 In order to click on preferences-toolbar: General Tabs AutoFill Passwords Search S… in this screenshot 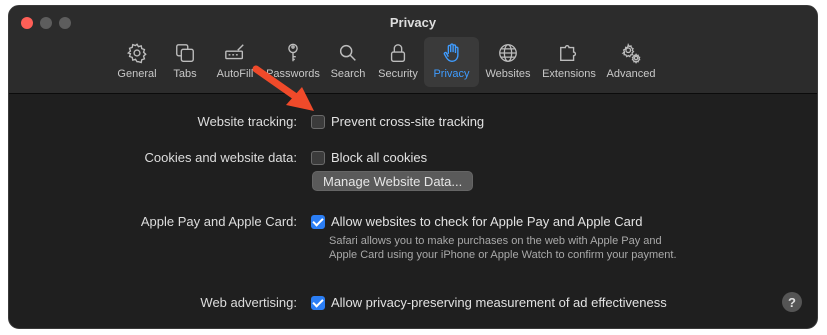, I will do `click(386, 62)`.